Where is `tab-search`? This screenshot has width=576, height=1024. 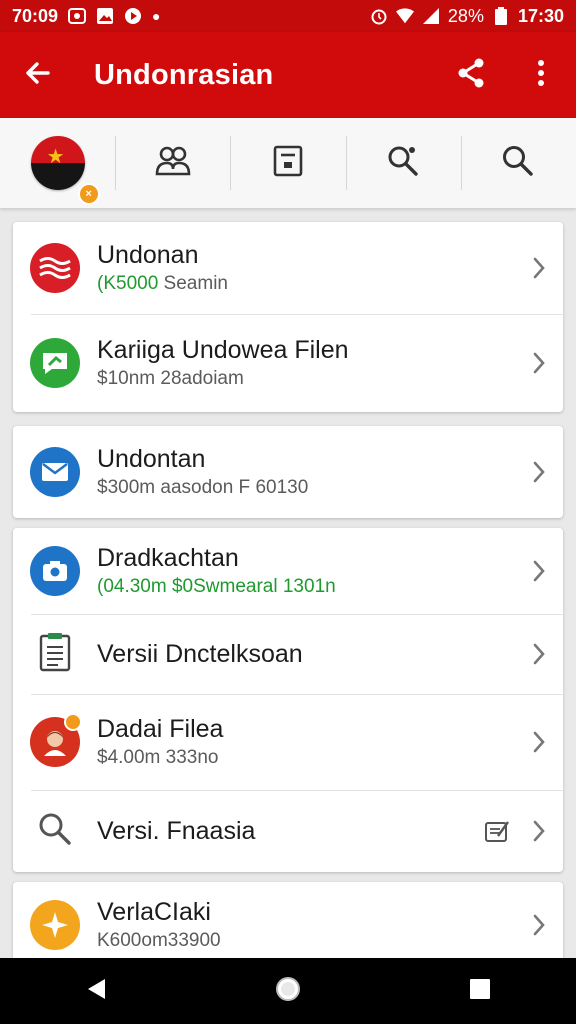
tab-search is located at coordinates (518, 163).